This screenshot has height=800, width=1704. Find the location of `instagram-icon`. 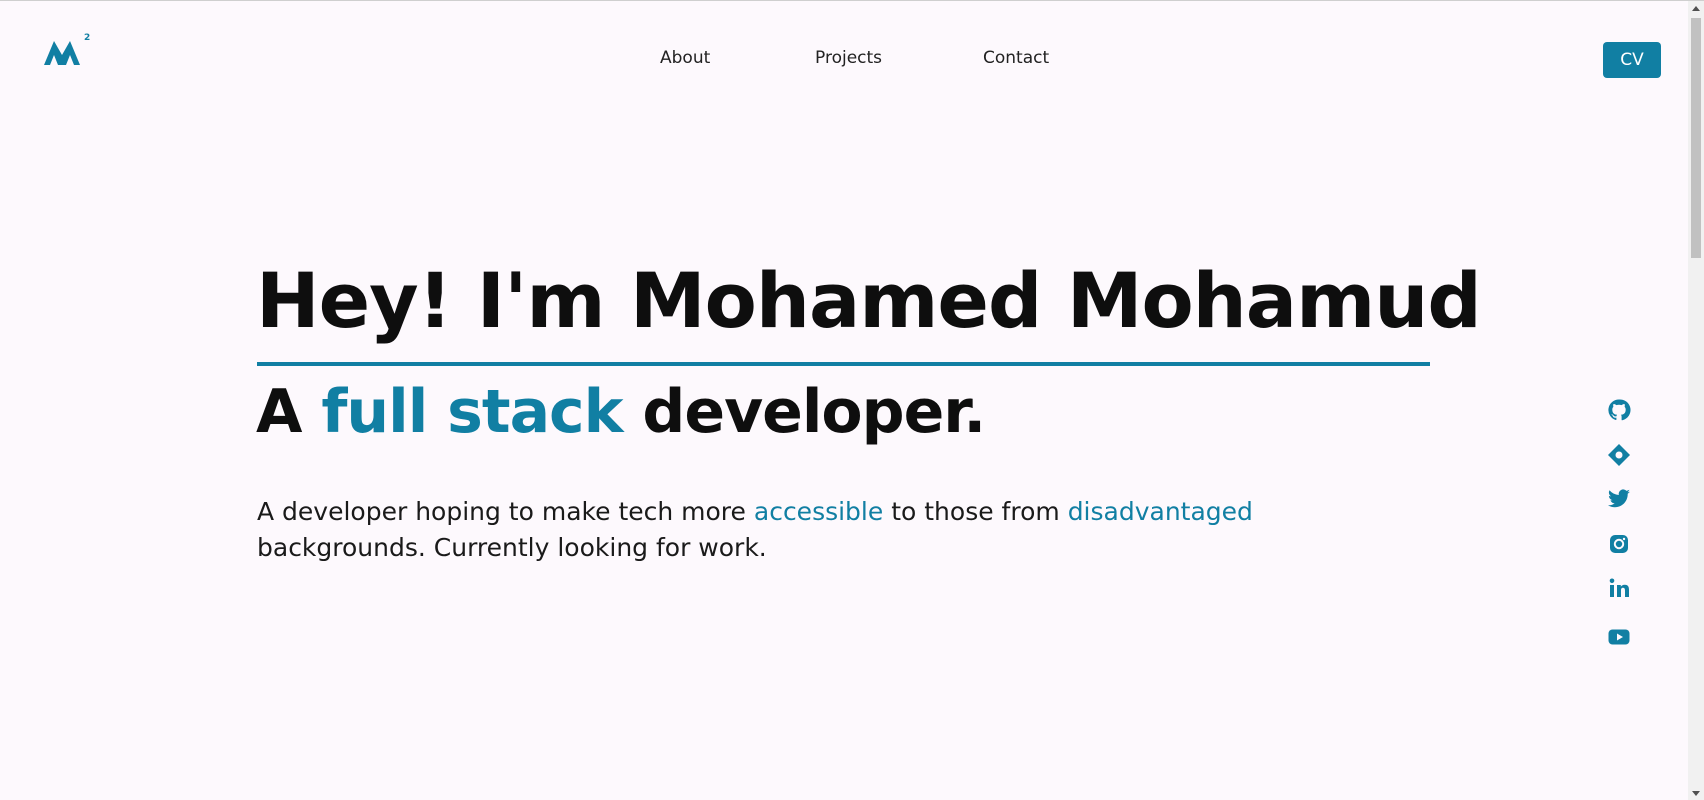

instagram-icon is located at coordinates (1619, 544).